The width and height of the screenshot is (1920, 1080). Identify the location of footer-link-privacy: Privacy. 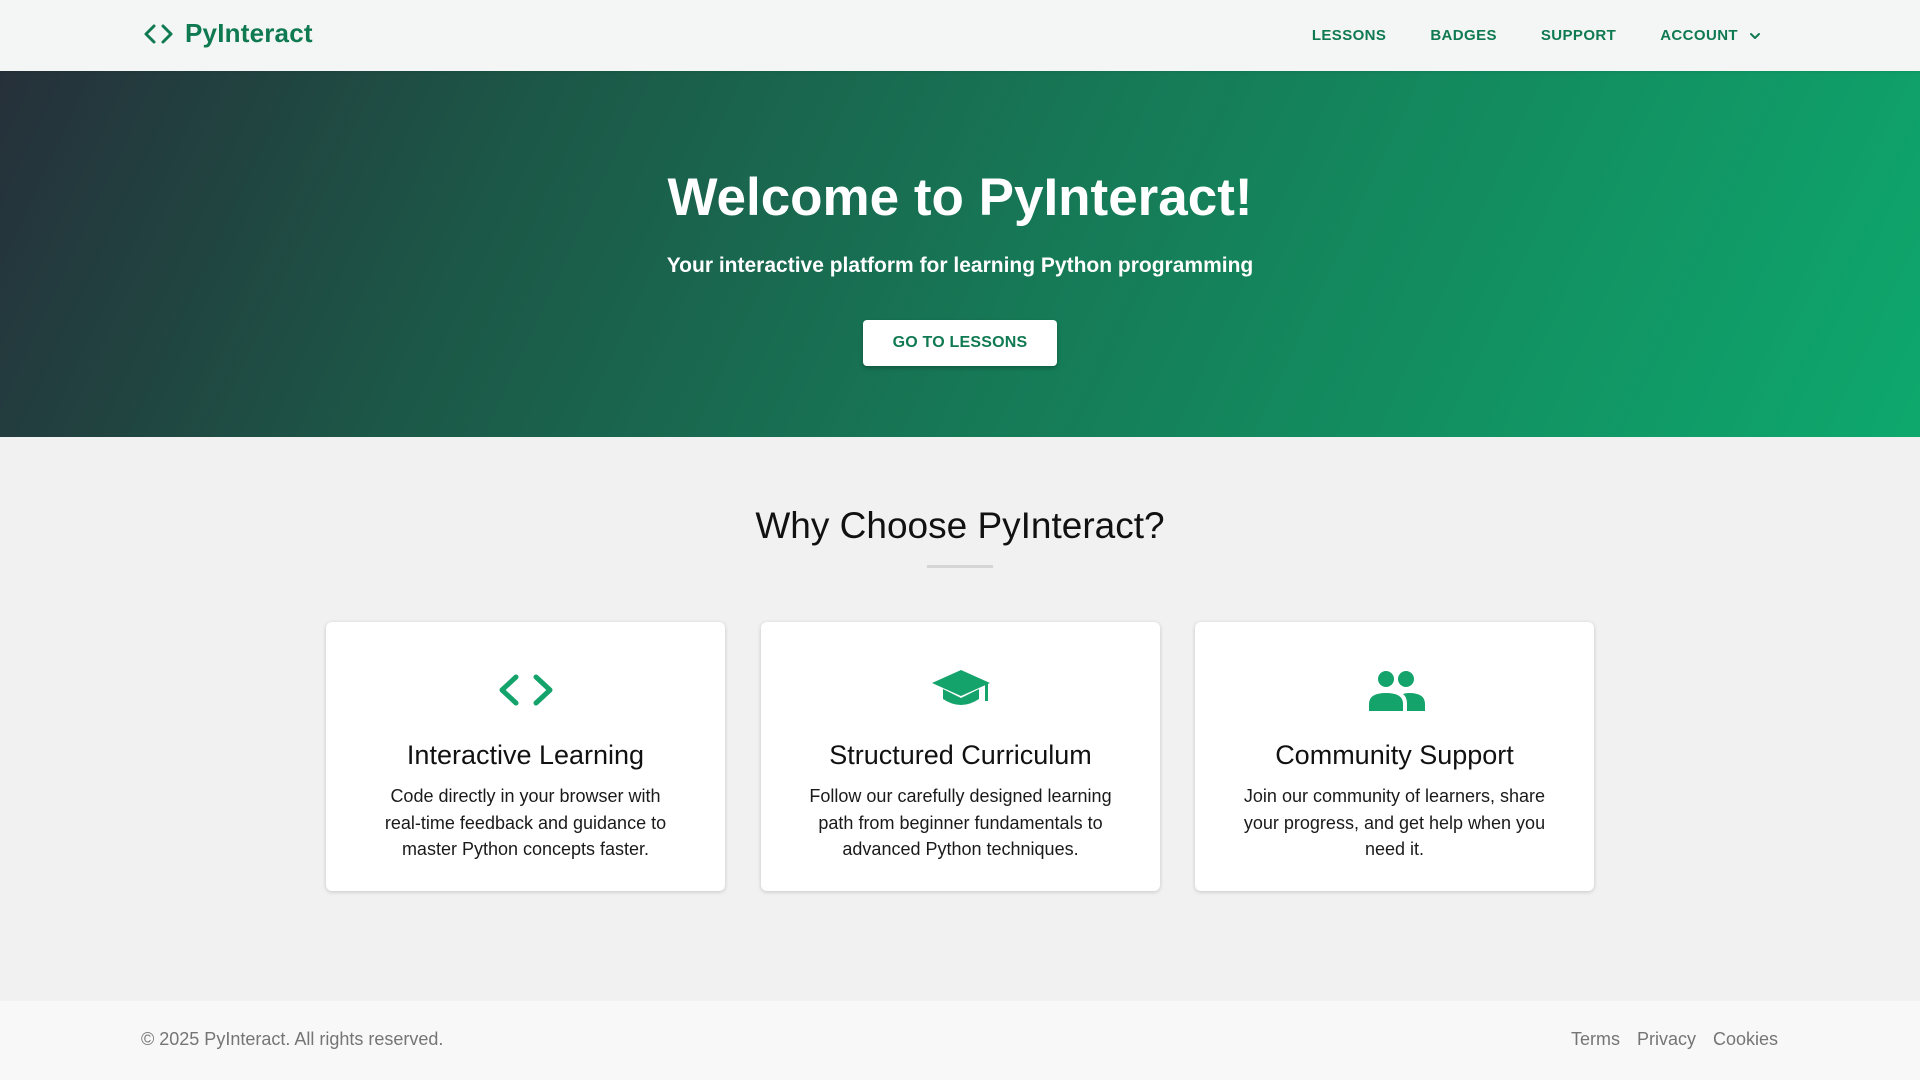
(1666, 1039).